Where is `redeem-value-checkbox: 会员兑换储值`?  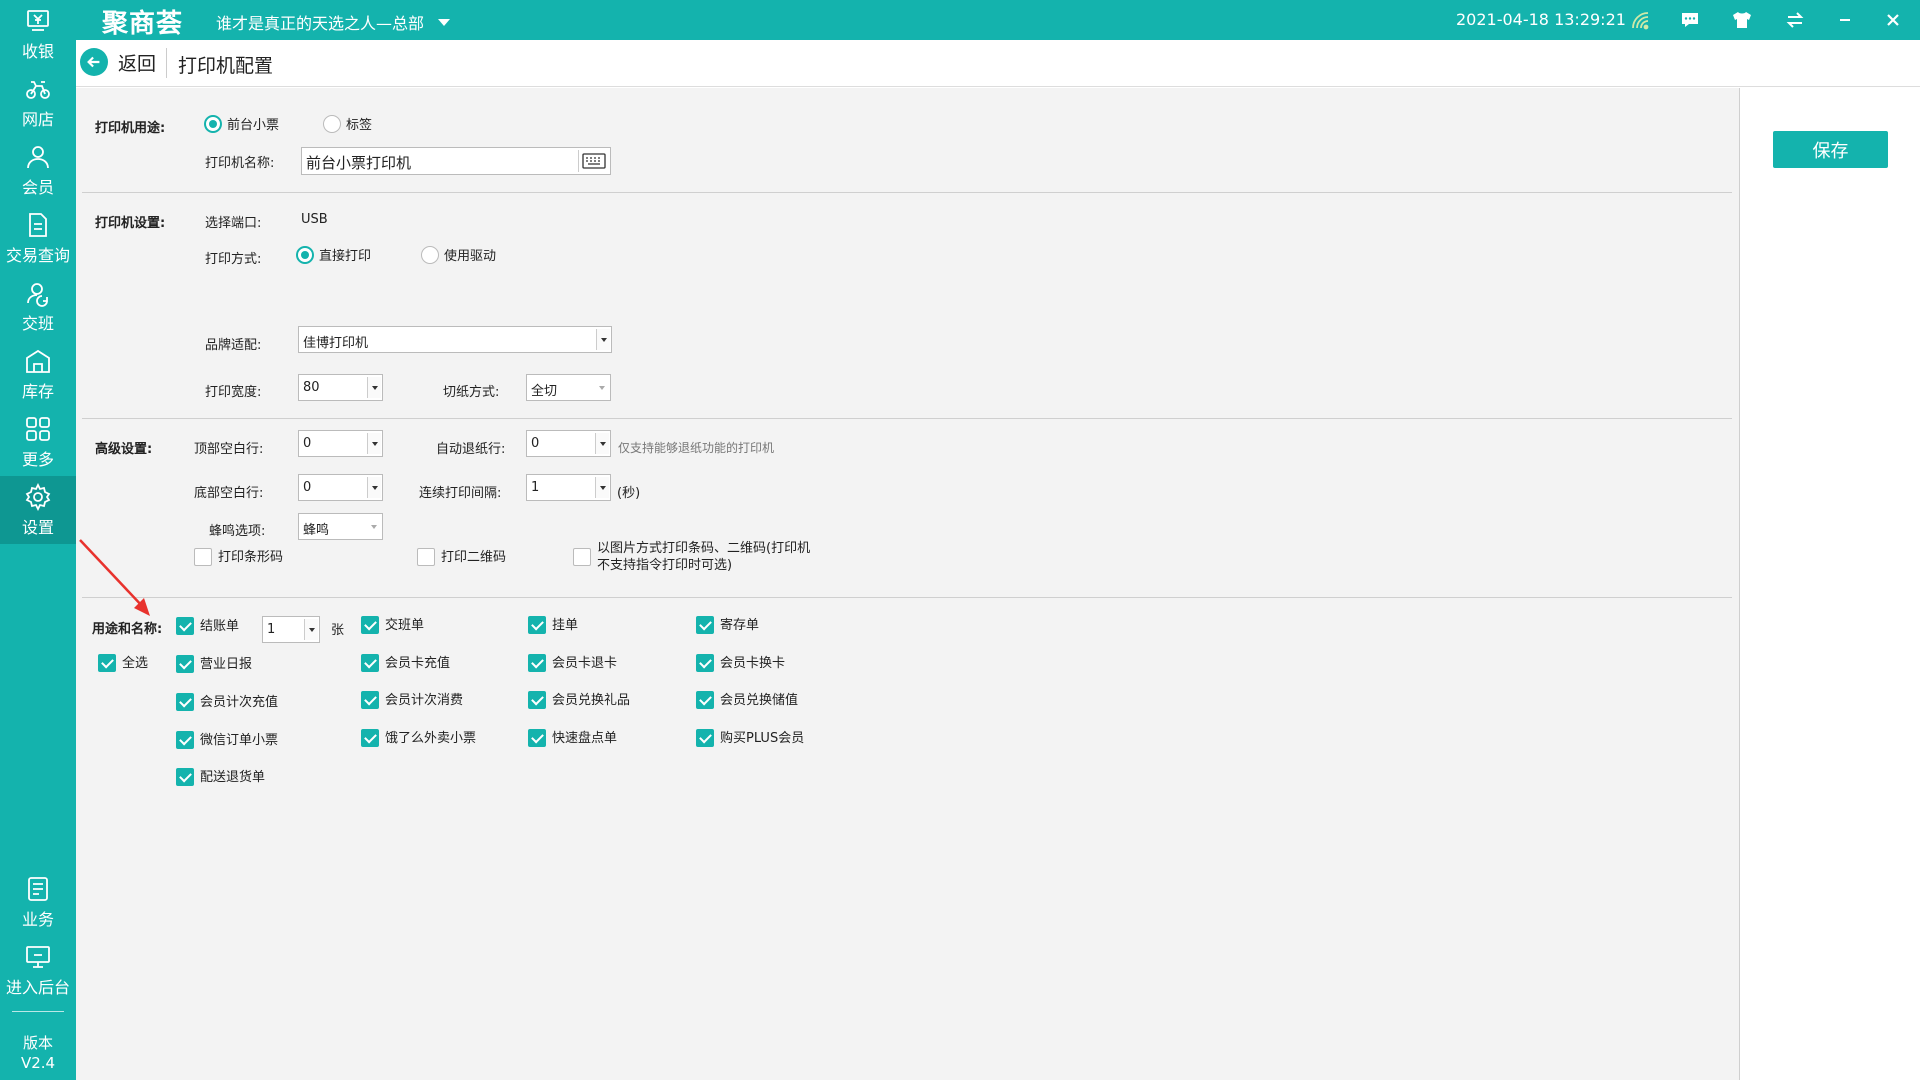 redeem-value-checkbox: 会员兑换储值 is located at coordinates (747, 700).